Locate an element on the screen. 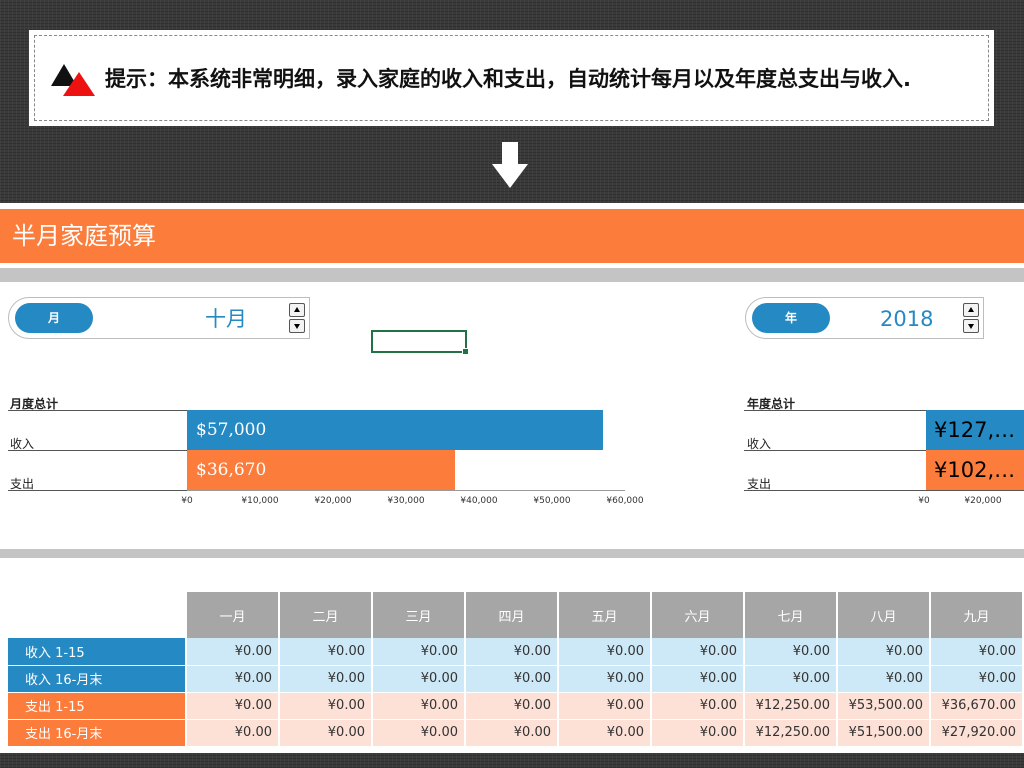 This screenshot has height=768, width=1024. selected-cell is located at coordinates (420, 342).